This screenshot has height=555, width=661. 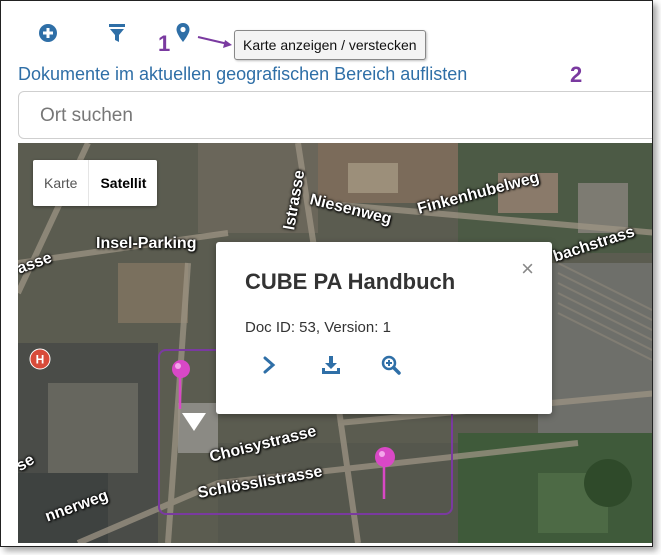 I want to click on hospital-marker-icon: H, so click(x=40, y=359).